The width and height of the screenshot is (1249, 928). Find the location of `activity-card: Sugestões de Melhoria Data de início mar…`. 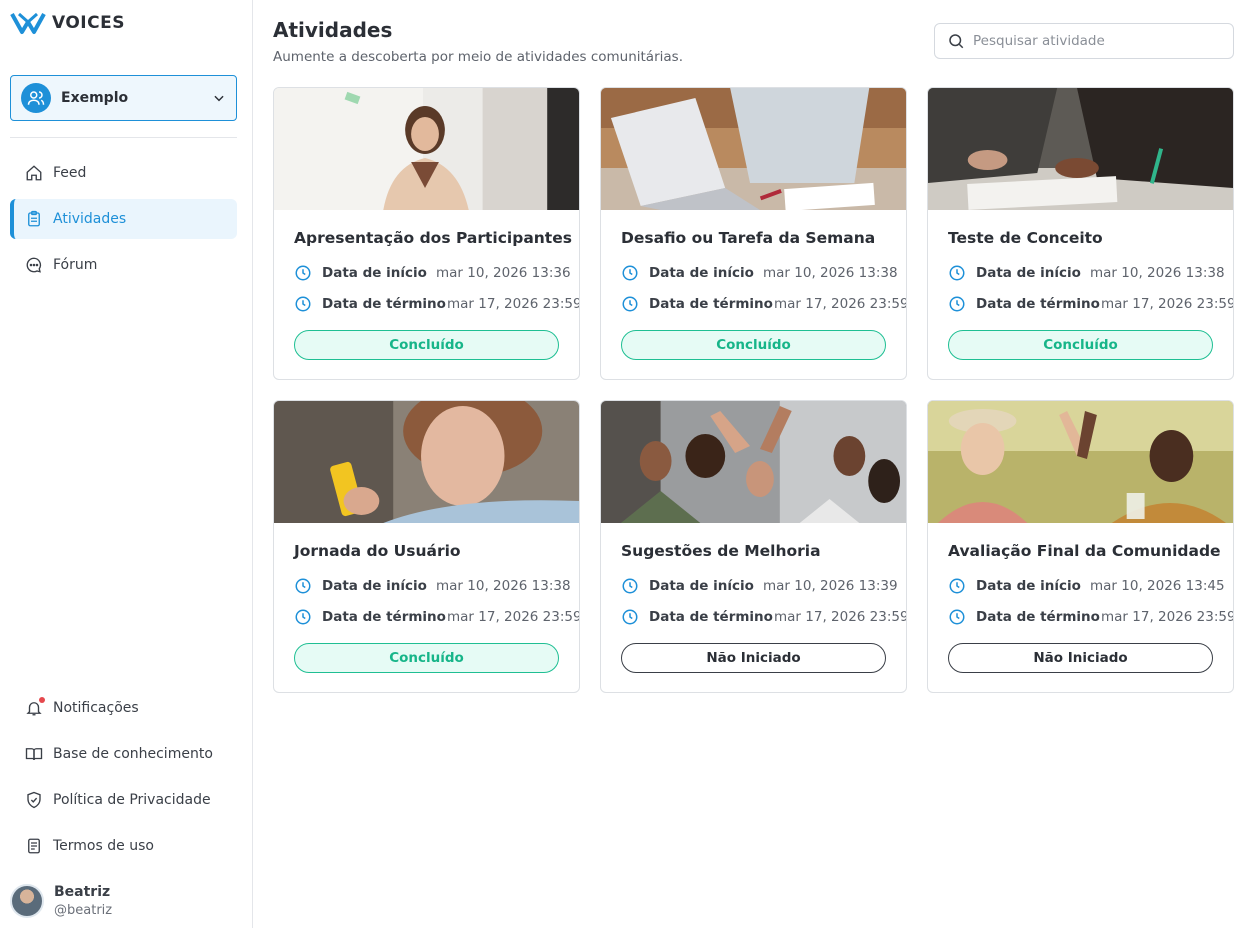

activity-card: Sugestões de Melhoria Data de início mar… is located at coordinates (753, 546).